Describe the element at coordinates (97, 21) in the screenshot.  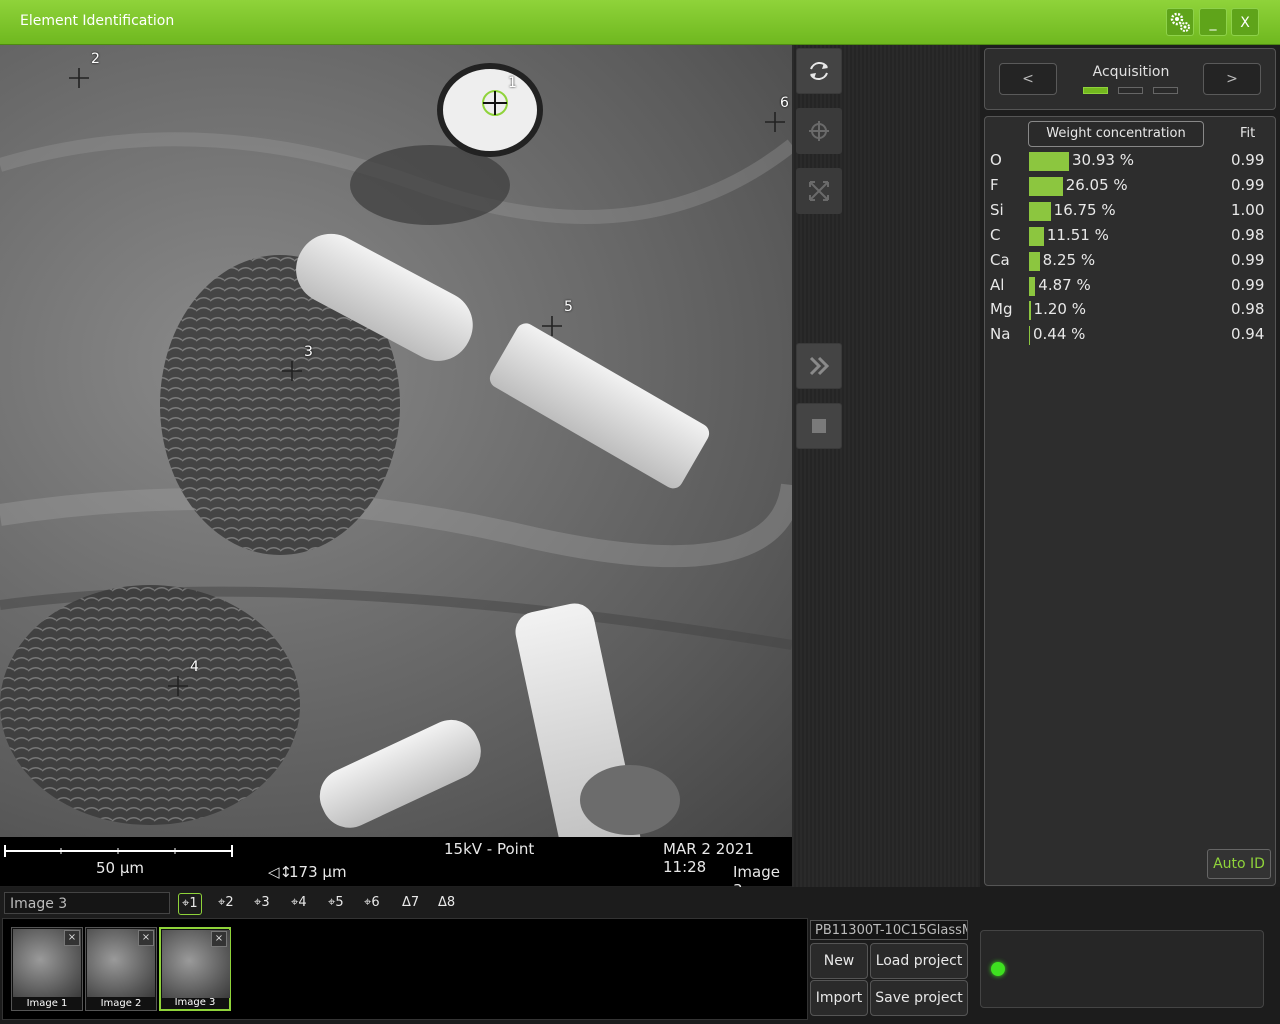
I see `window-title: Element Identification` at that location.